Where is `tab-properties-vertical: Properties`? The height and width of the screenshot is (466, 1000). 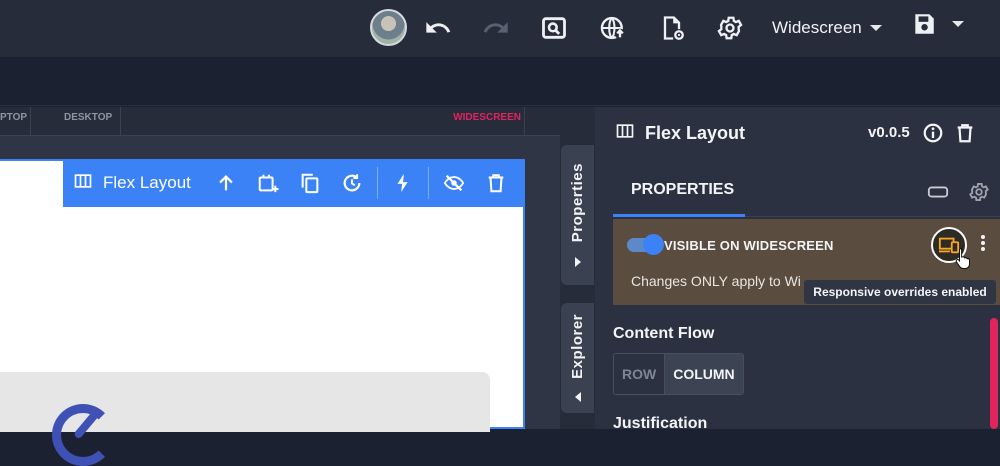
tab-properties-vertical: Properties is located at coordinates (577, 215).